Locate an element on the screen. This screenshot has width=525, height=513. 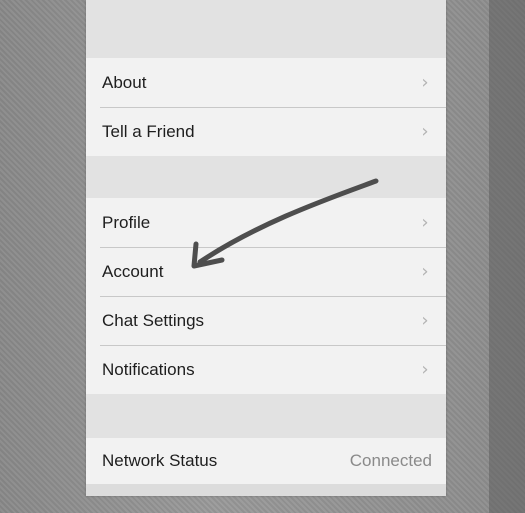
network-status-value: Connected is located at coordinates (390, 460).